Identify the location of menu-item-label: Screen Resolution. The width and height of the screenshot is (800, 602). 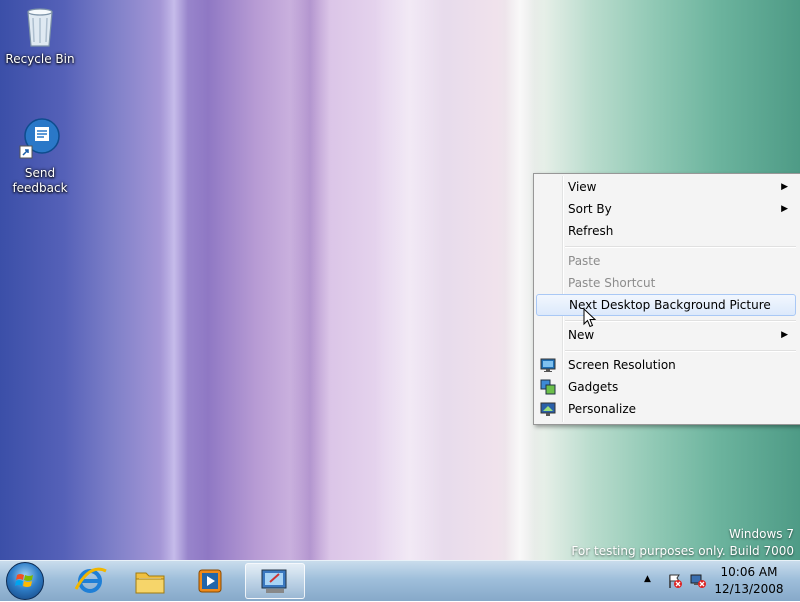
(622, 365).